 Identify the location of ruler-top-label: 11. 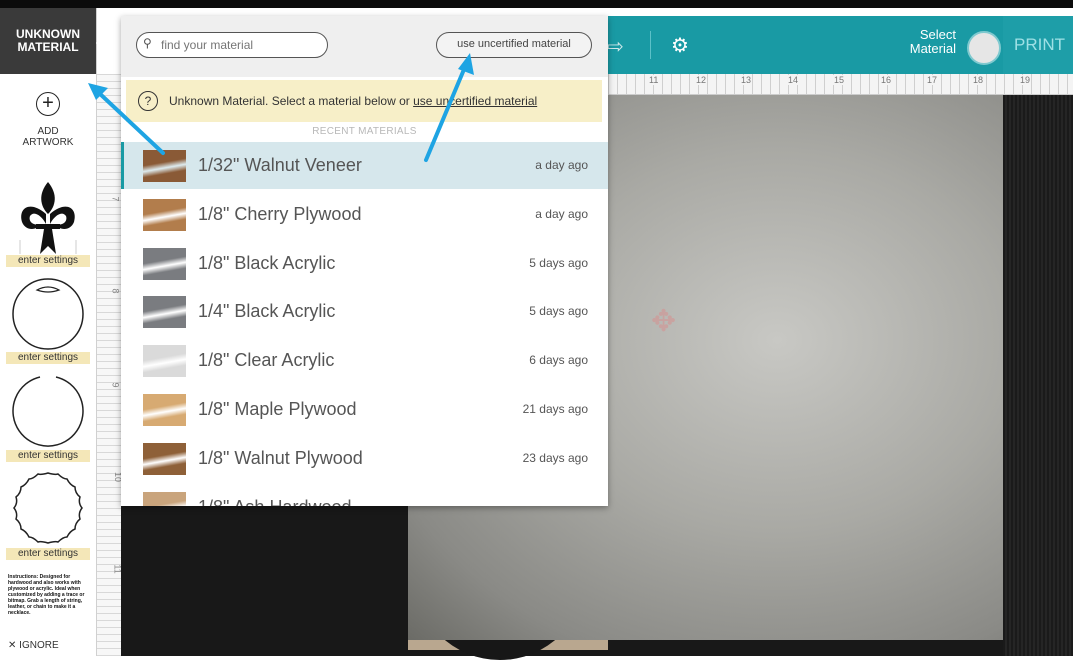
(654, 80).